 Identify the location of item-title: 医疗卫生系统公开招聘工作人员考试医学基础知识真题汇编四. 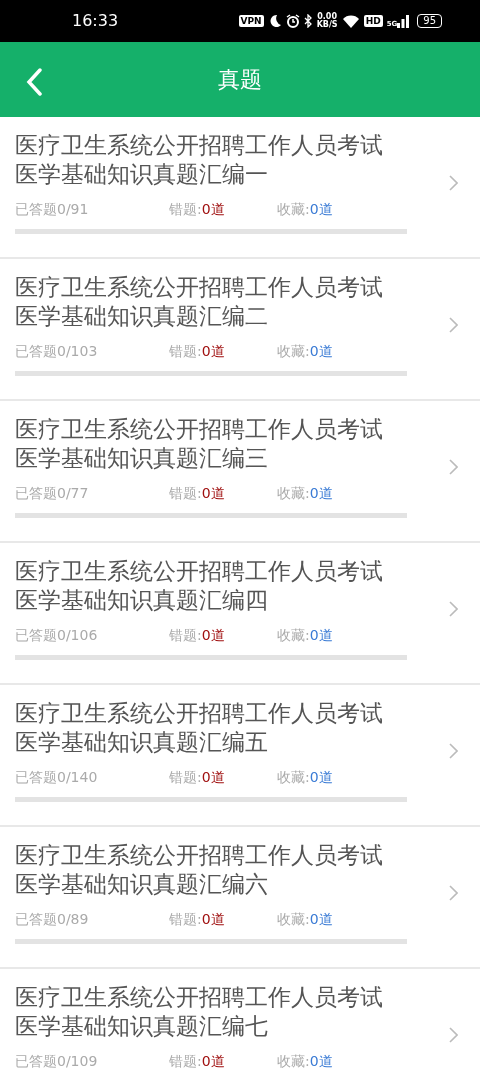
(199, 586).